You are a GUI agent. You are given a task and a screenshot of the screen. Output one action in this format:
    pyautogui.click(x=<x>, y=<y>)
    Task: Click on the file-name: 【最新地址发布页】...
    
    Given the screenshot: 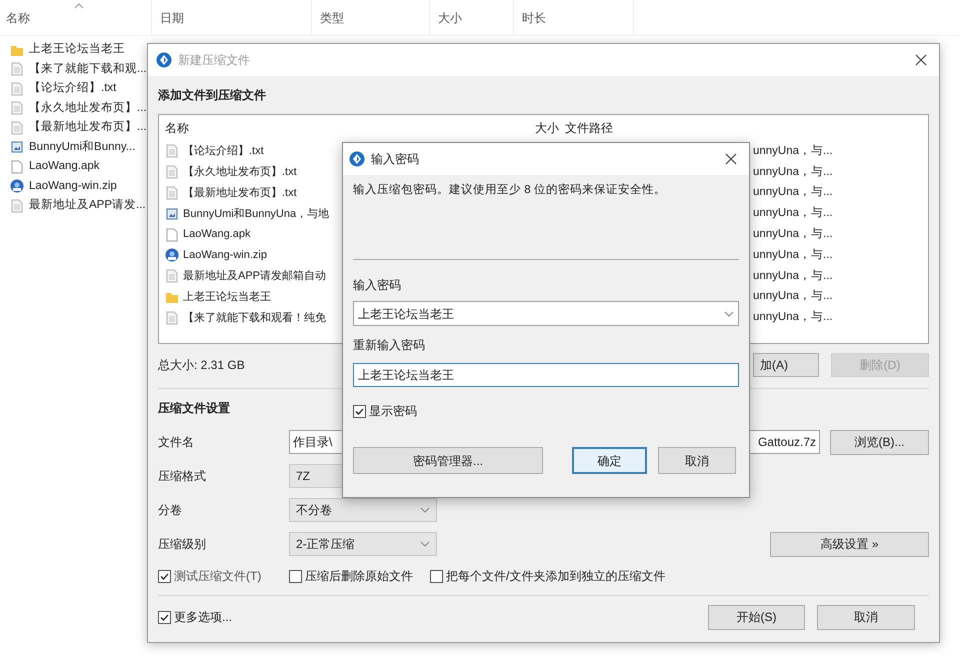 What is the action you would take?
    pyautogui.click(x=88, y=127)
    